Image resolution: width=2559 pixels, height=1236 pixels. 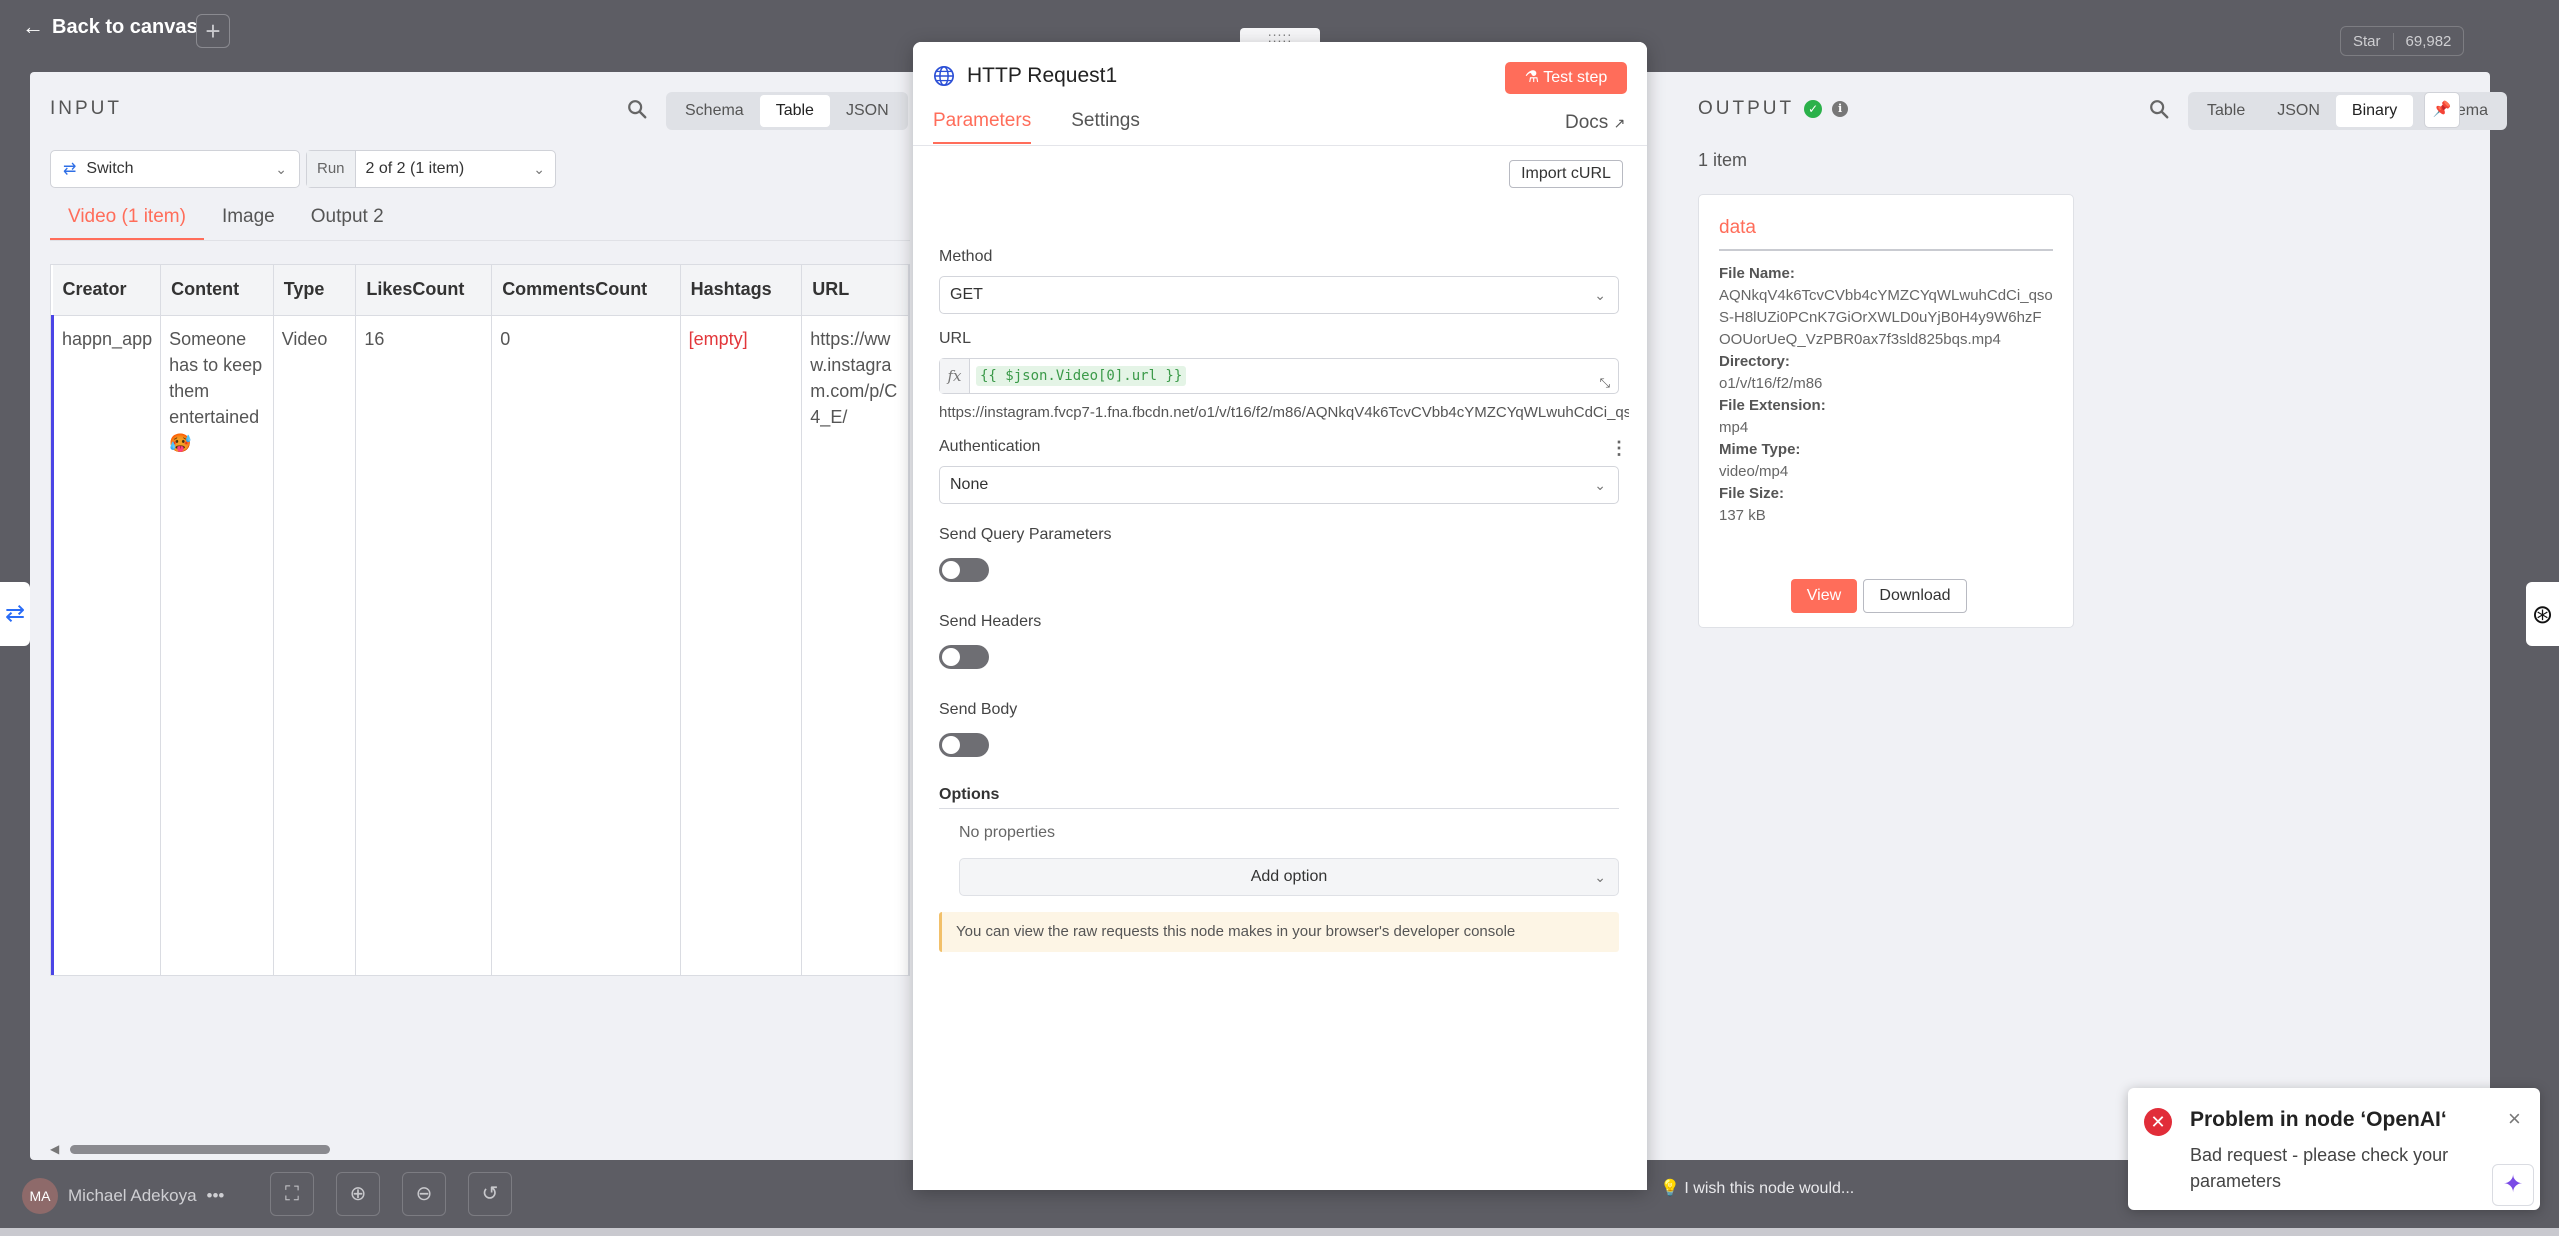 What do you see at coordinates (2514, 1119) in the screenshot?
I see `close-icon: ×` at bounding box center [2514, 1119].